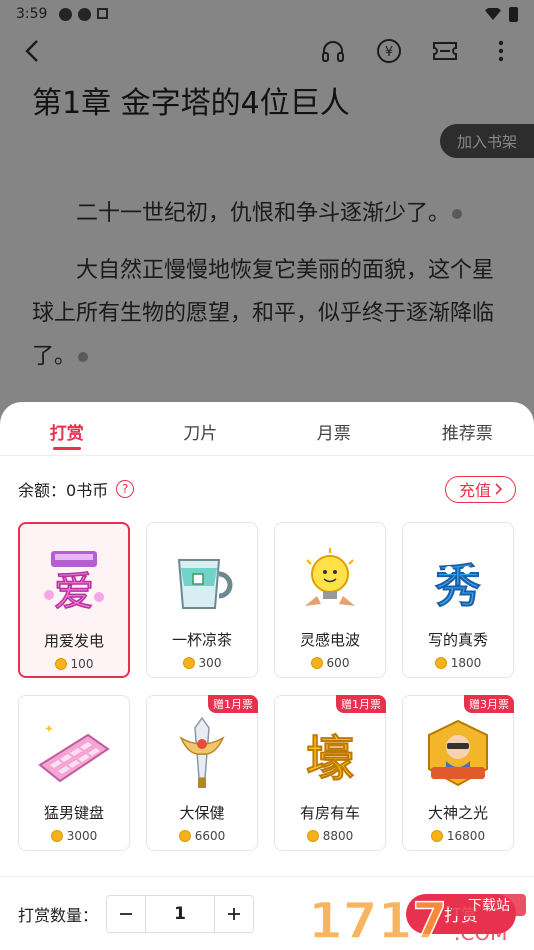  I want to click on minus-icon, so click(126, 913).